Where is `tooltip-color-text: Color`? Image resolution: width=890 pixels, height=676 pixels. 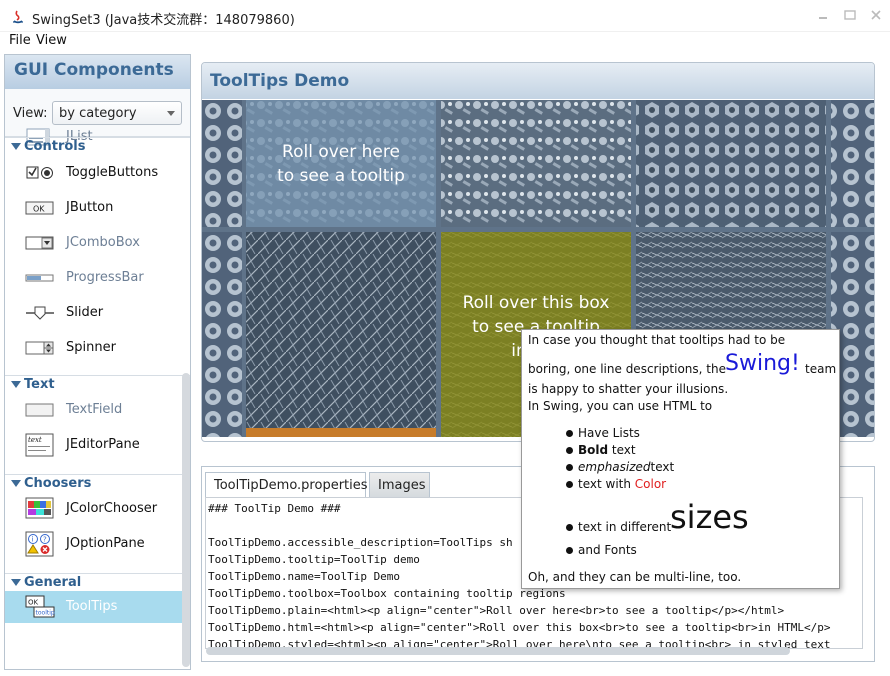
tooltip-color-text: Color is located at coordinates (650, 484).